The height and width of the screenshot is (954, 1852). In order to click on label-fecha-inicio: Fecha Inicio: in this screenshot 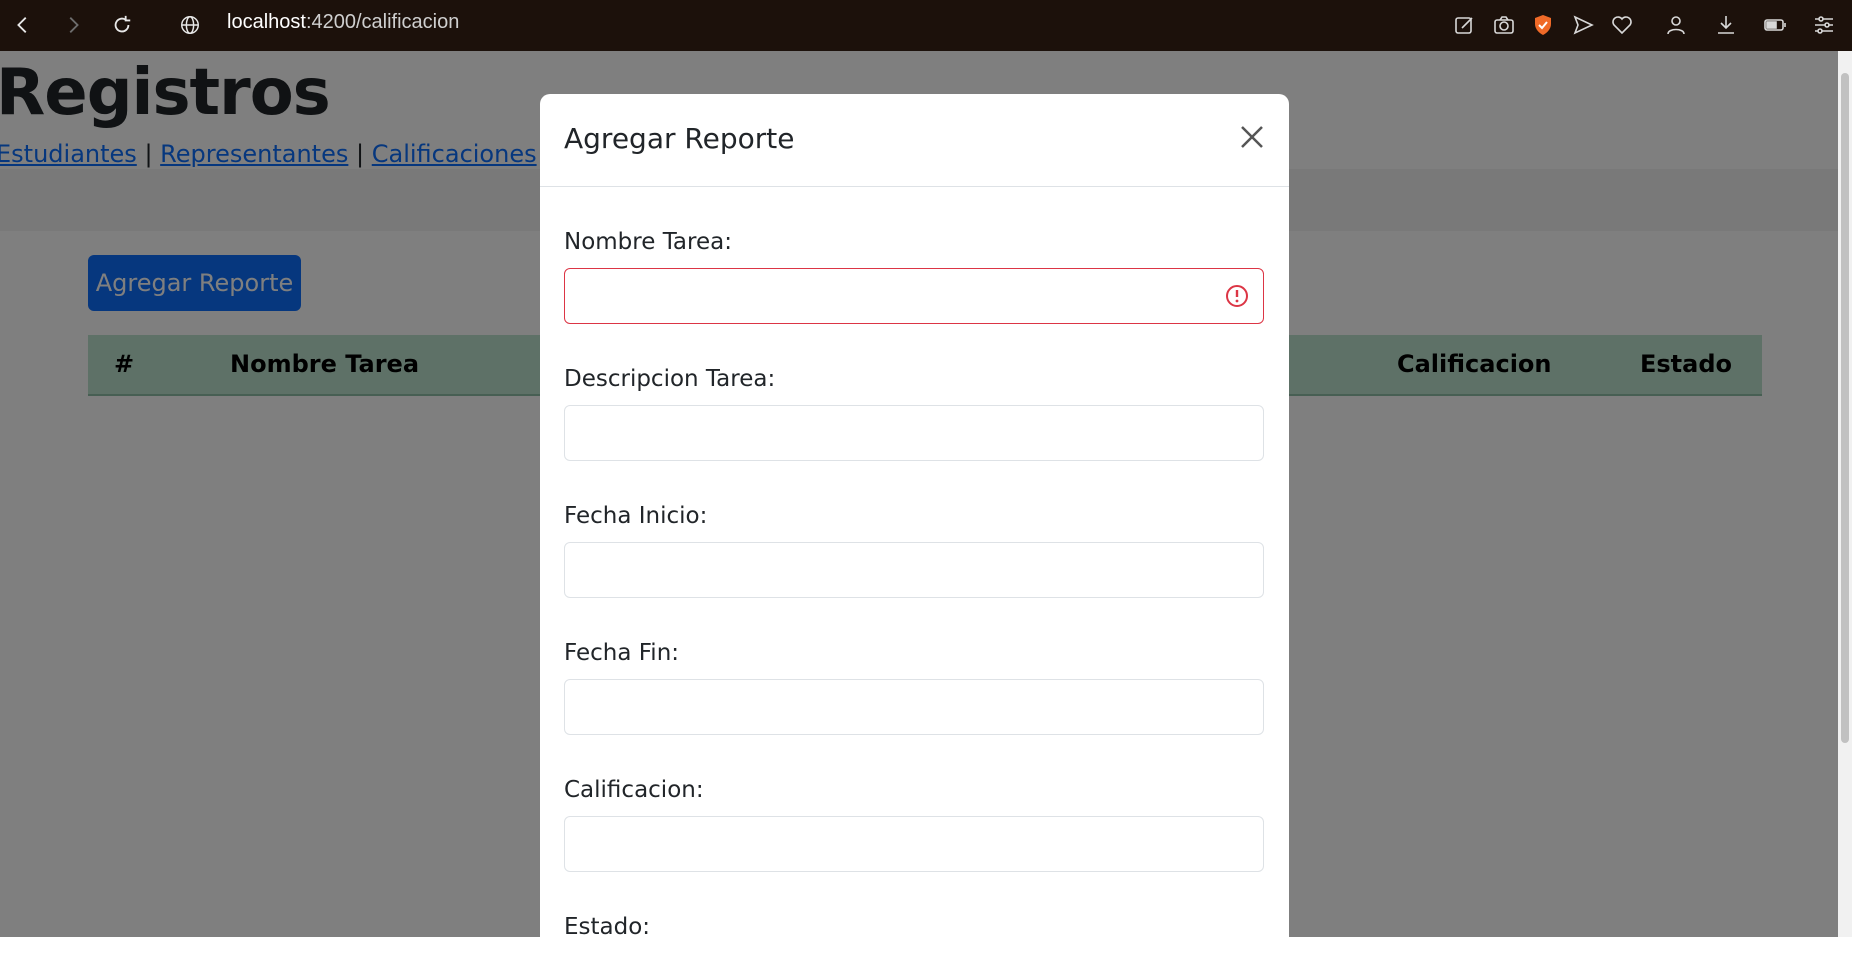, I will do `click(636, 516)`.